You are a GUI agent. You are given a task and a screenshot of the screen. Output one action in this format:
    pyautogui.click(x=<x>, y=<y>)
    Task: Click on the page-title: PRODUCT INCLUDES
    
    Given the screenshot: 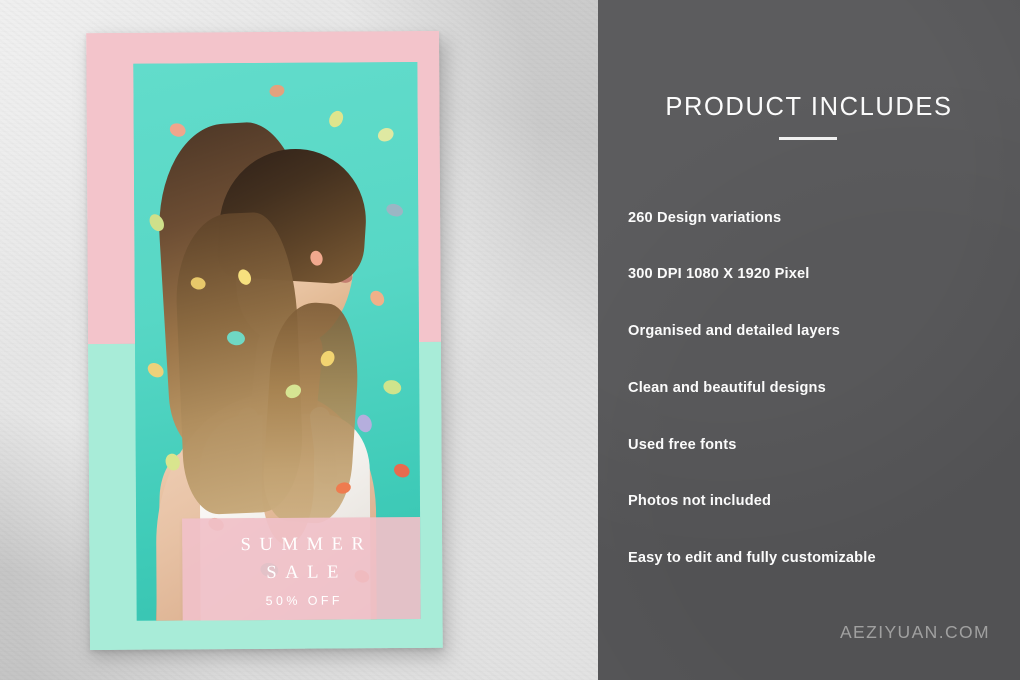 What is the action you would take?
    pyautogui.click(x=809, y=107)
    